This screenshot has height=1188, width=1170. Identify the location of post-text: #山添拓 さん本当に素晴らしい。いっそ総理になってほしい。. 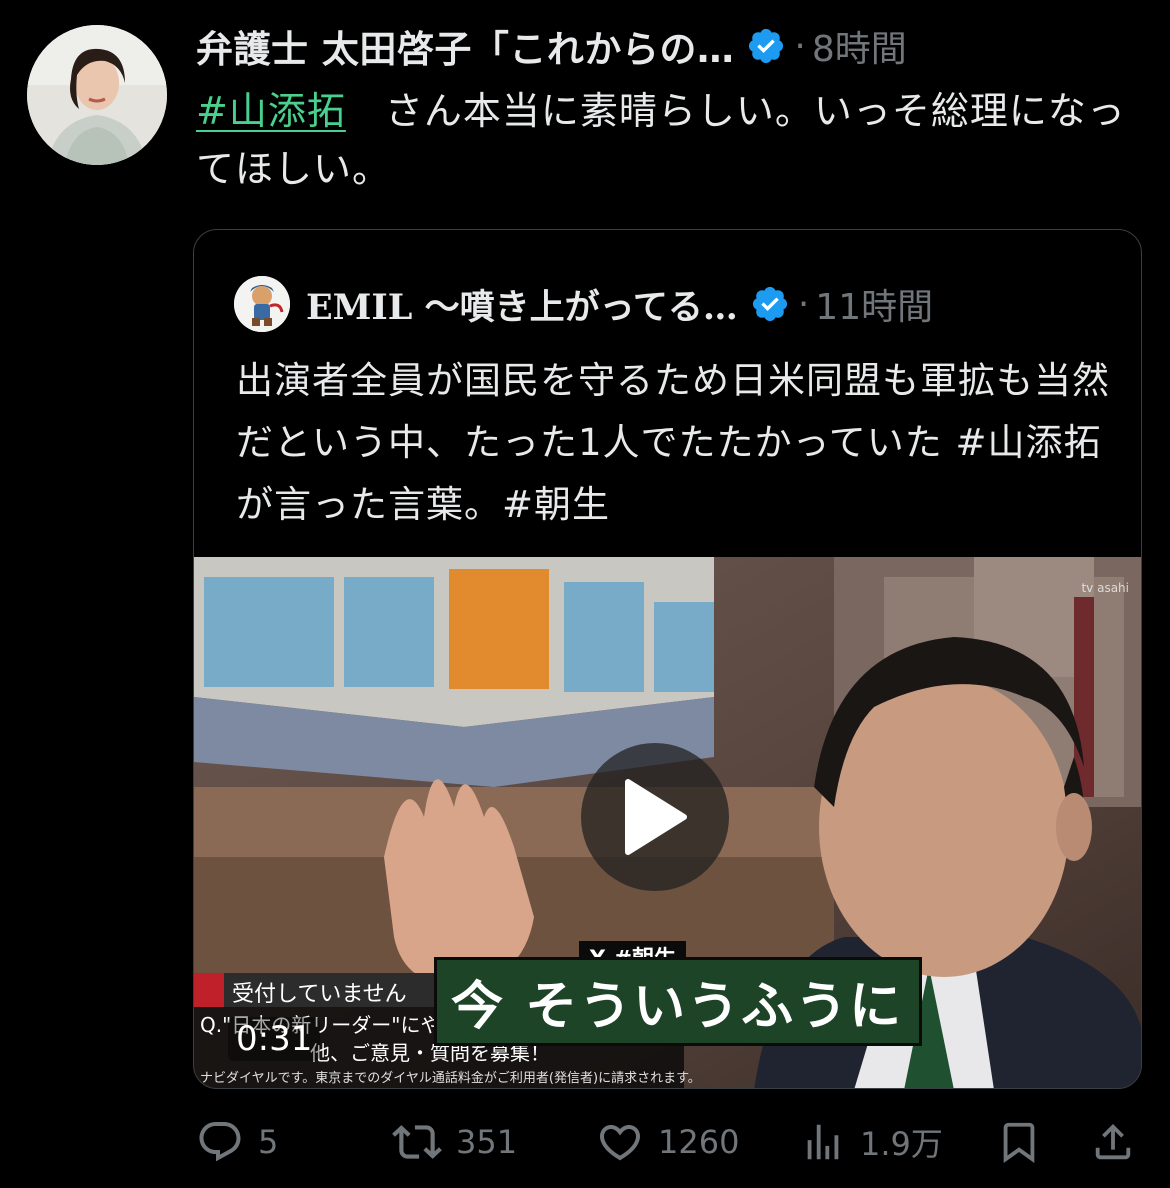
(671, 140).